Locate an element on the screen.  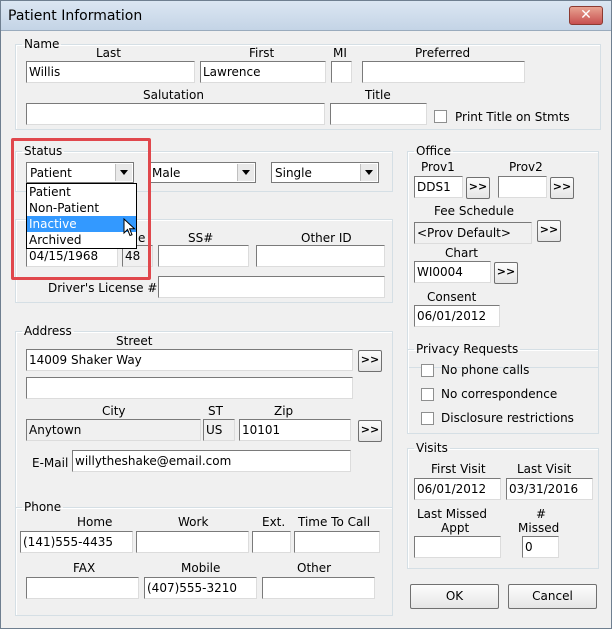
other-id-label: Other ID is located at coordinates (326, 238).